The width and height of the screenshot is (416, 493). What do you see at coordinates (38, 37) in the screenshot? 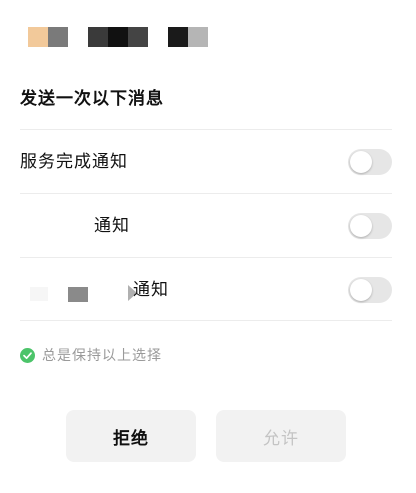
I see `app-avatar-redacted` at bounding box center [38, 37].